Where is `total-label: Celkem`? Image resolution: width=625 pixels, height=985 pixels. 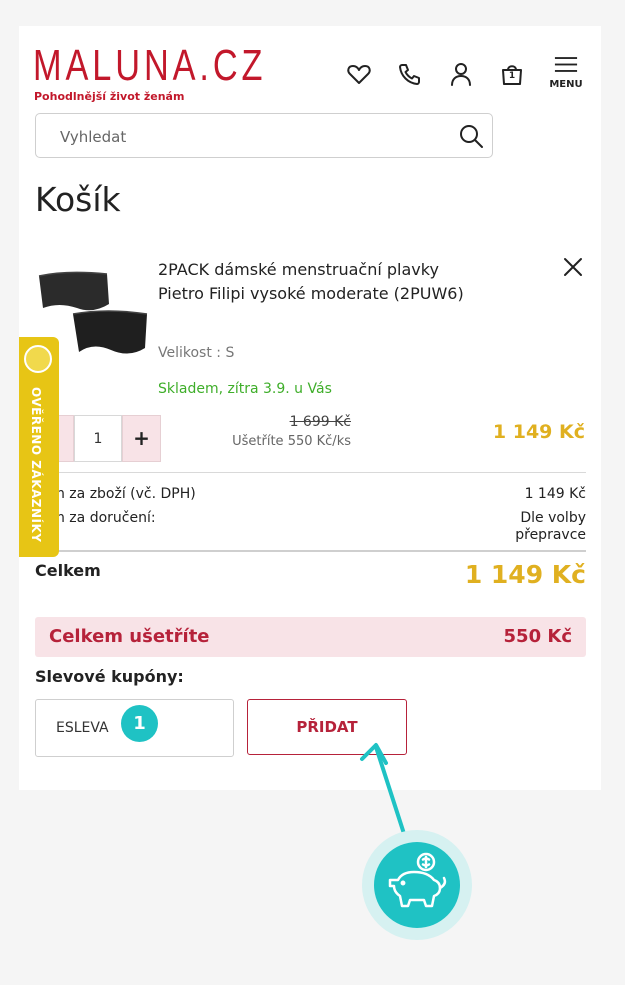 total-label: Celkem is located at coordinates (68, 570).